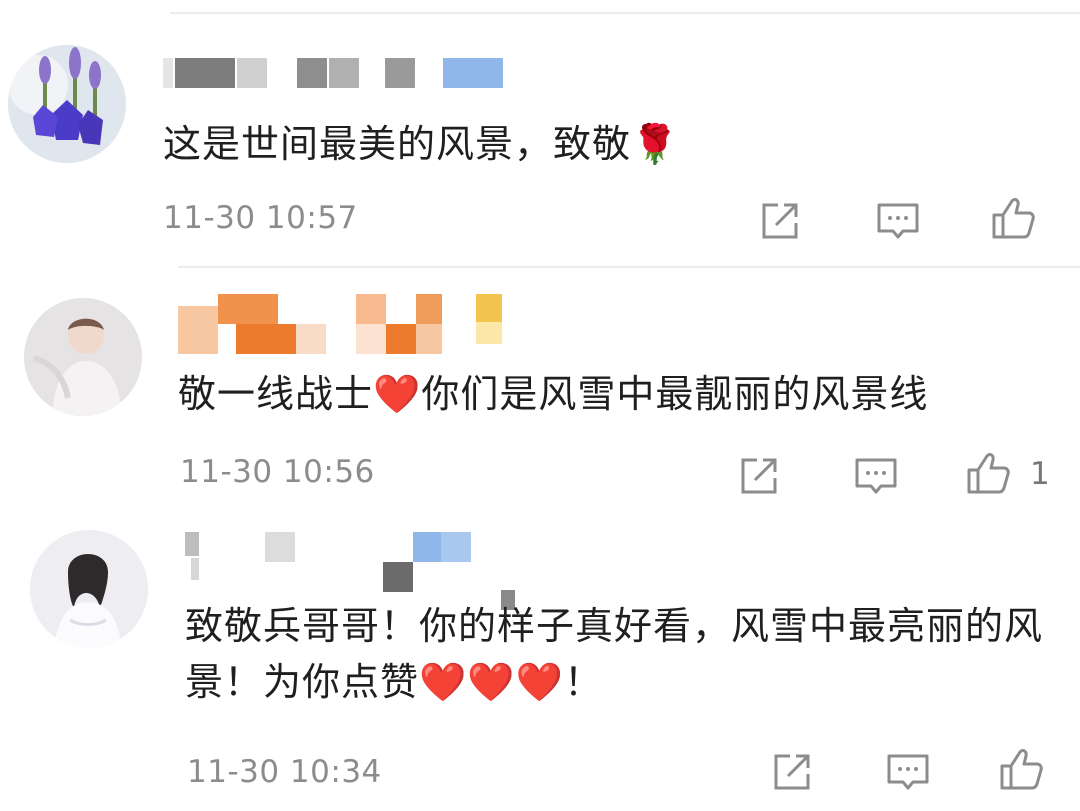  I want to click on comment-text: 致敬兵哥哥！你的样子真好看，风雪中最亮丽的风景！为你点赞❤️❤️❤️！, so click(614, 654).